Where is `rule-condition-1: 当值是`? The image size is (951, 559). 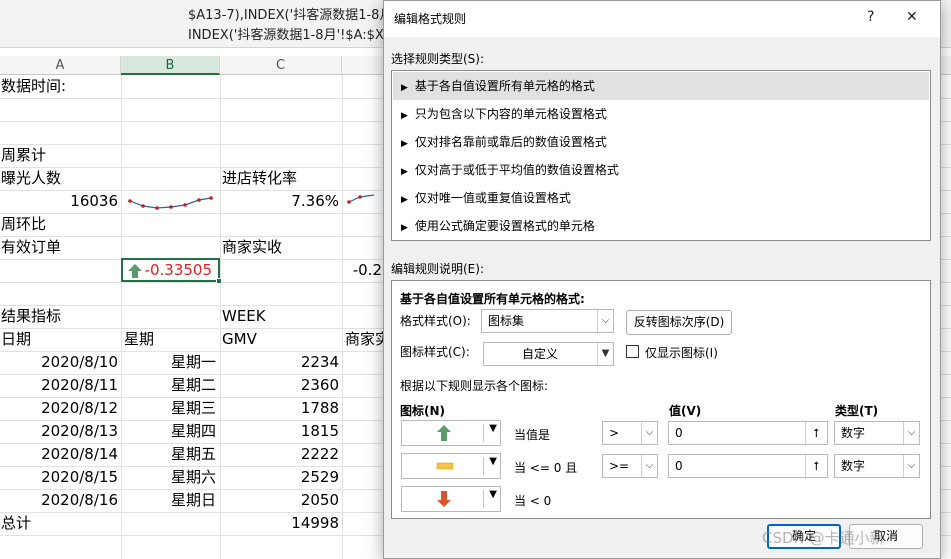 rule-condition-1: 当值是 is located at coordinates (532, 435).